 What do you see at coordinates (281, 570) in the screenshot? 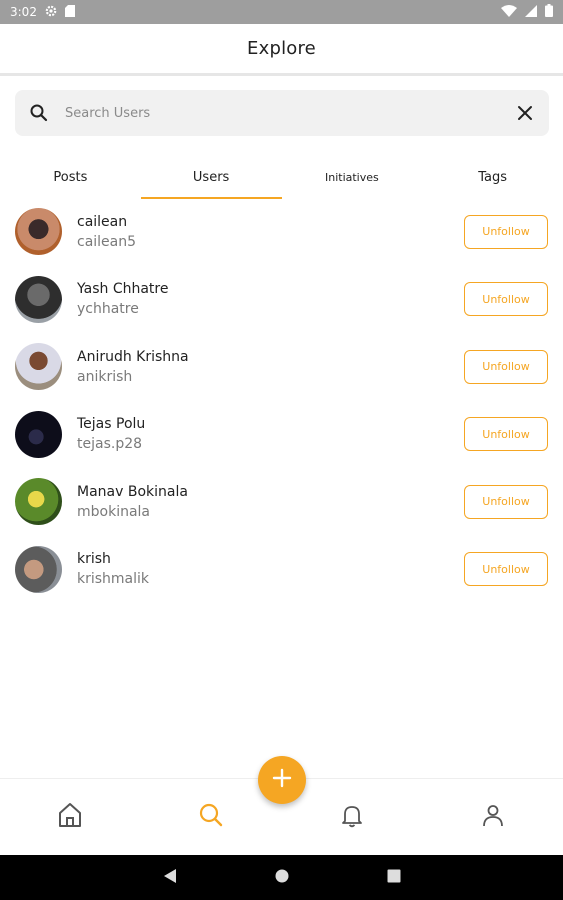
I see `list-item: krish krishmalik Unfollow` at bounding box center [281, 570].